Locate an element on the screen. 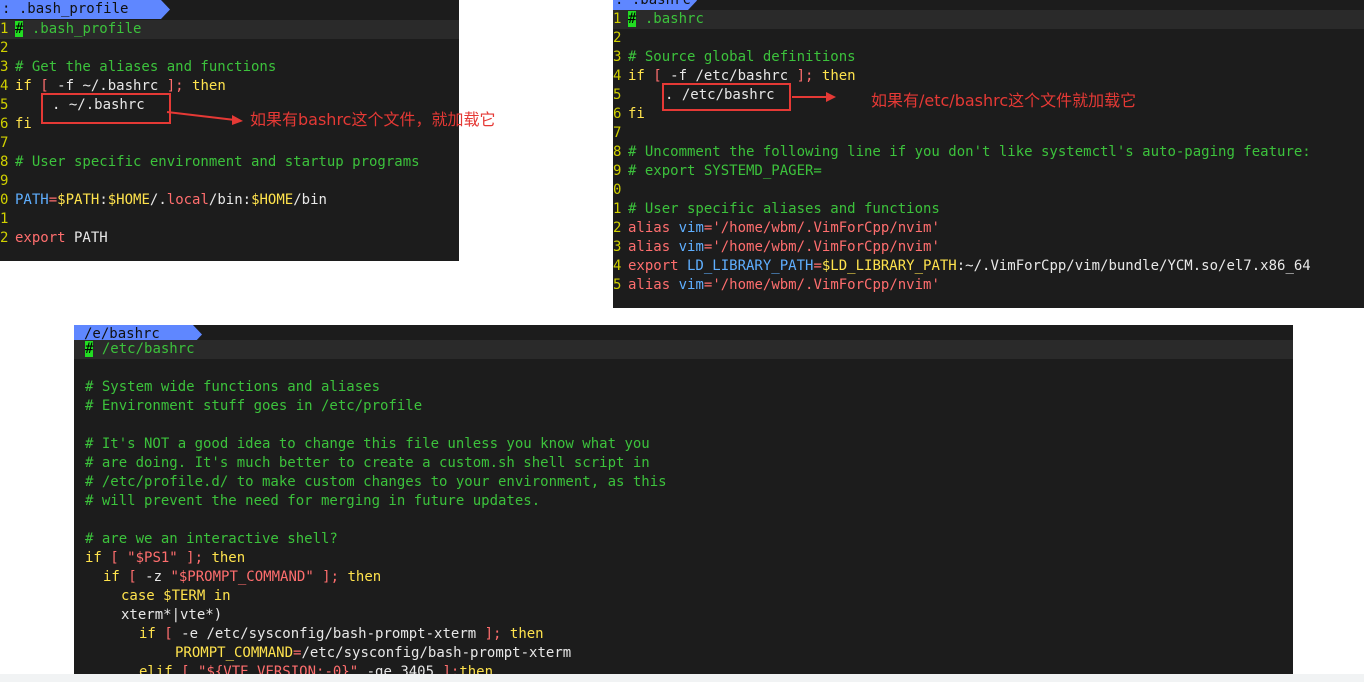 This screenshot has width=1364, height=682. code-line: xterm*|vte*) is located at coordinates (172, 615).